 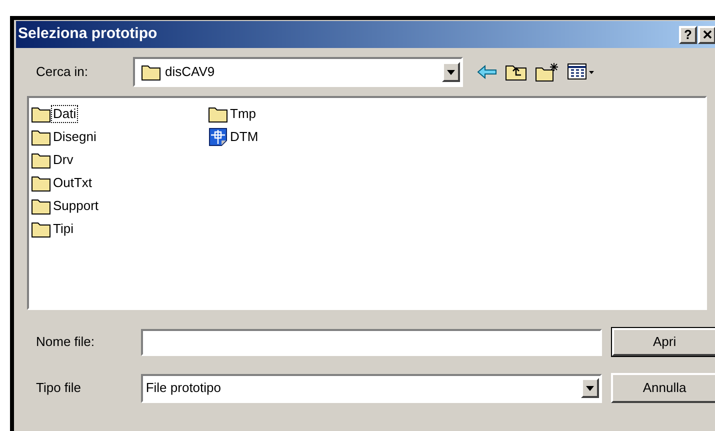 What do you see at coordinates (184, 388) in the screenshot?
I see `file-type-value: File prototipo` at bounding box center [184, 388].